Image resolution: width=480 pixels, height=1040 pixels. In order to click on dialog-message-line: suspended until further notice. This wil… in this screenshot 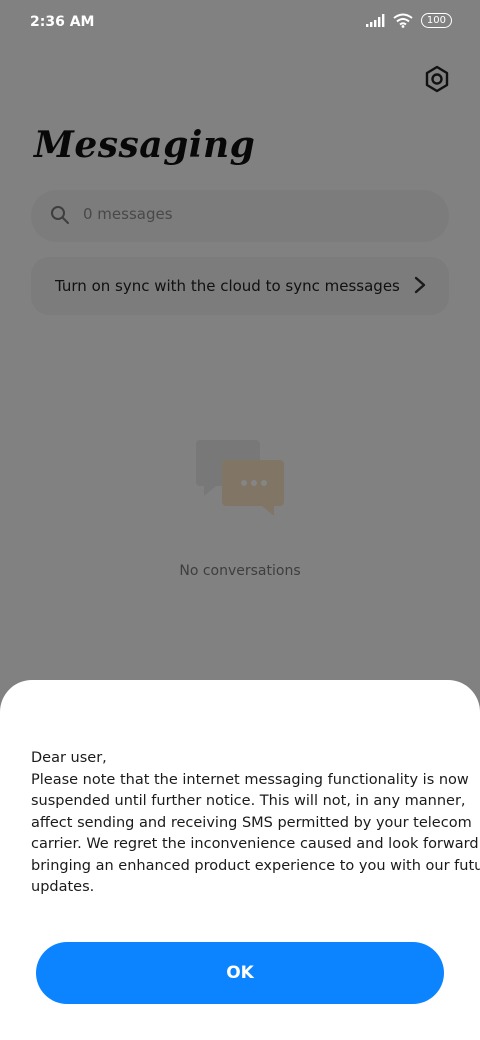, I will do `click(248, 801)`.